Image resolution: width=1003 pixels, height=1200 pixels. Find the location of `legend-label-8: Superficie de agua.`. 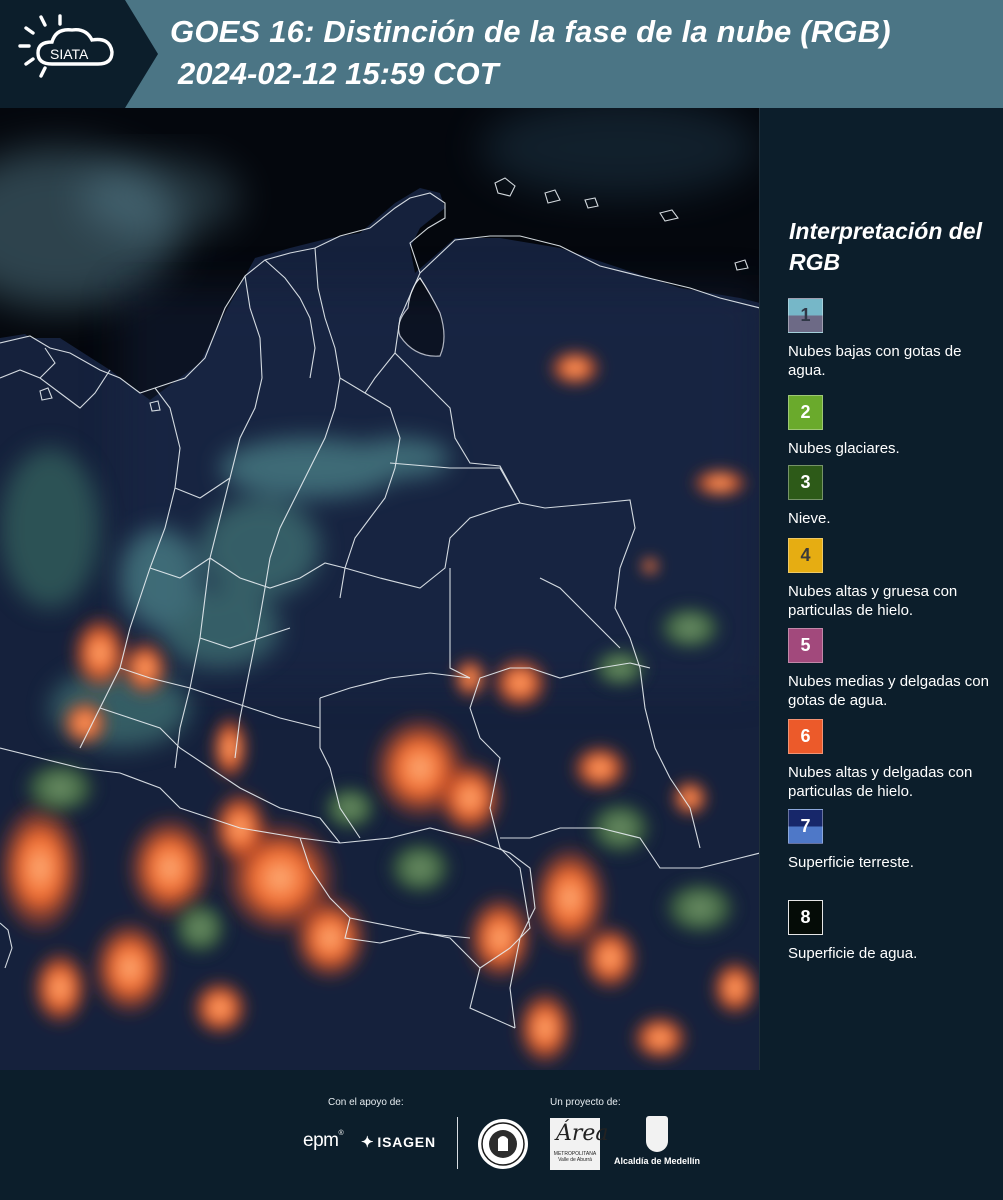

legend-label-8: Superficie de agua. is located at coordinates (853, 953).